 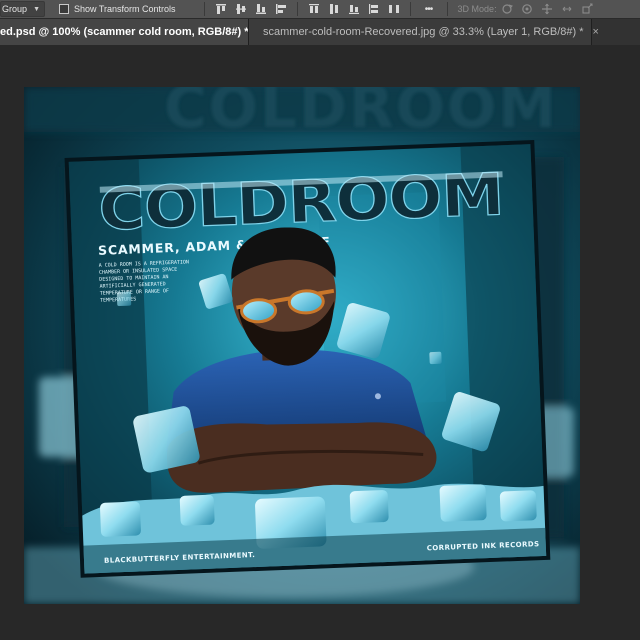 I want to click on auto-select-value: Group, so click(x=15, y=9).